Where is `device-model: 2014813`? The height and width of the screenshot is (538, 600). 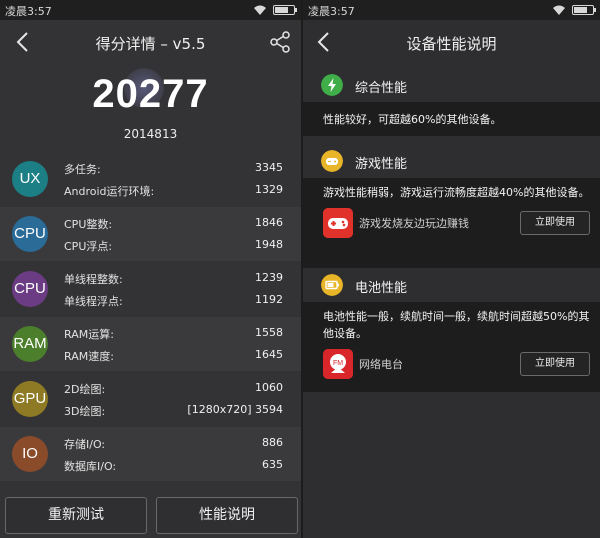 device-model: 2014813 is located at coordinates (150, 134).